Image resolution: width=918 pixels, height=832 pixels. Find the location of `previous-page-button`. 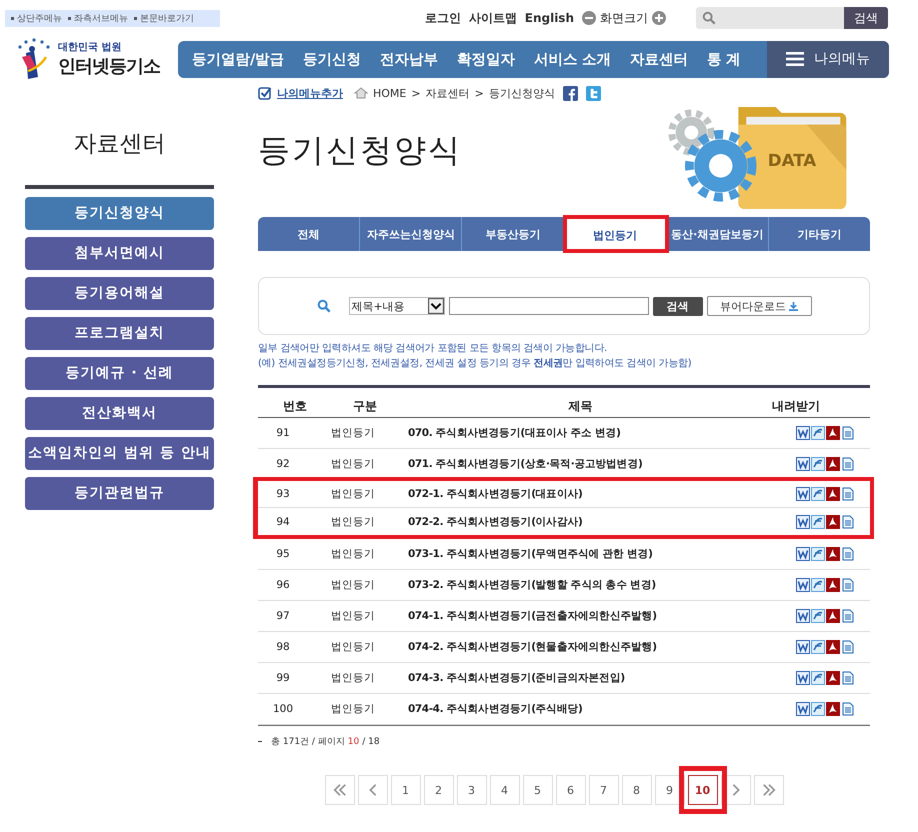

previous-page-button is located at coordinates (373, 790).